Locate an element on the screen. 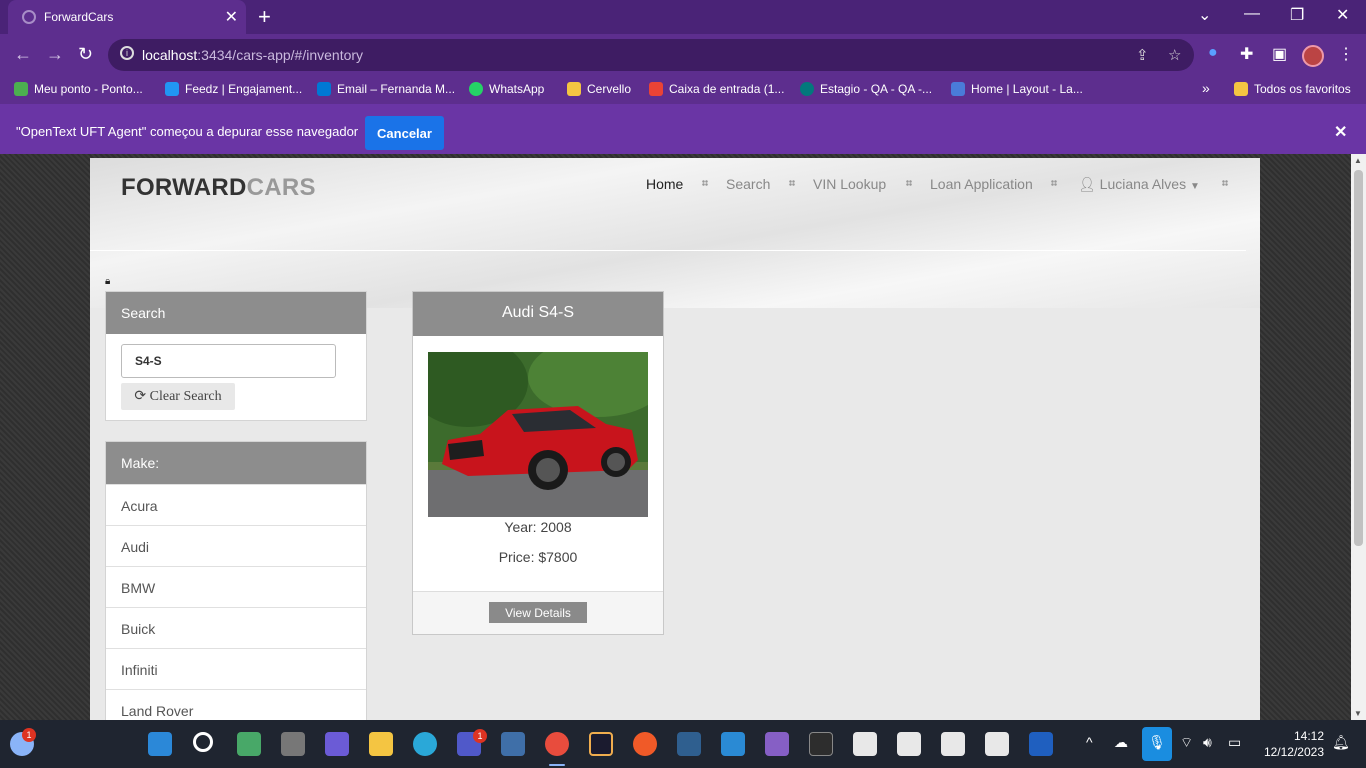 The width and height of the screenshot is (1366, 768). terminal-icon is located at coordinates (821, 744).